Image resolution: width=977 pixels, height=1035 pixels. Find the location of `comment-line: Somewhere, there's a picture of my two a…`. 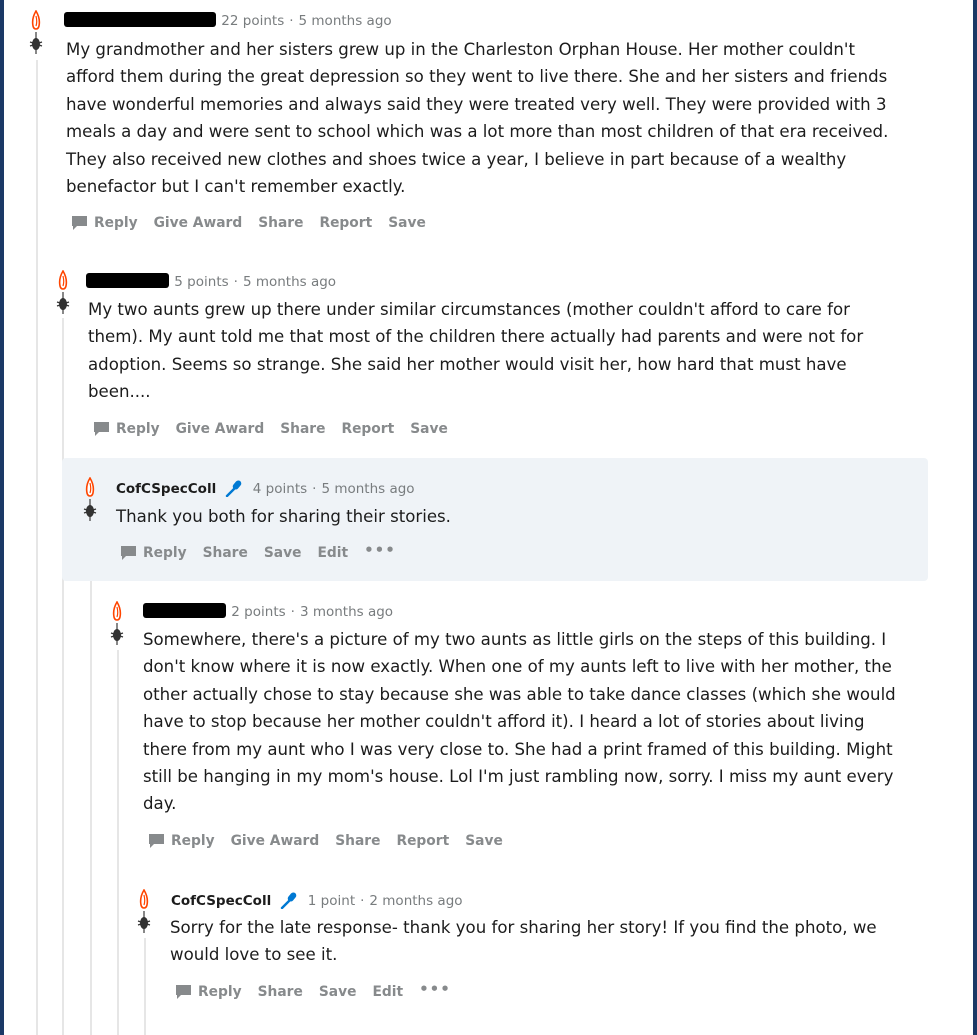

comment-line: Somewhere, there's a picture of my two a… is located at coordinates (515, 639).